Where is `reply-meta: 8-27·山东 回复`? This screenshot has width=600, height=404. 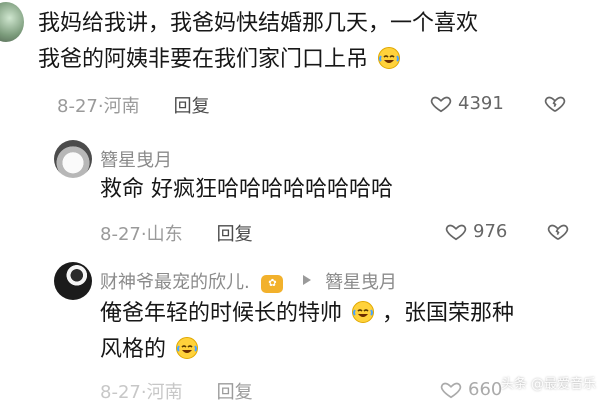 reply-meta: 8-27·山东 回复 is located at coordinates (176, 233).